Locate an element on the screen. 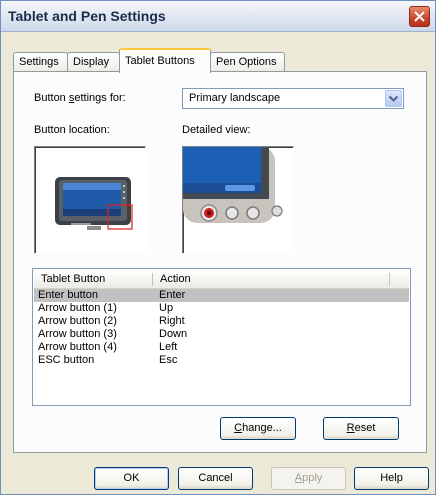 The width and height of the screenshot is (438, 497). help-button: Help is located at coordinates (391, 478).